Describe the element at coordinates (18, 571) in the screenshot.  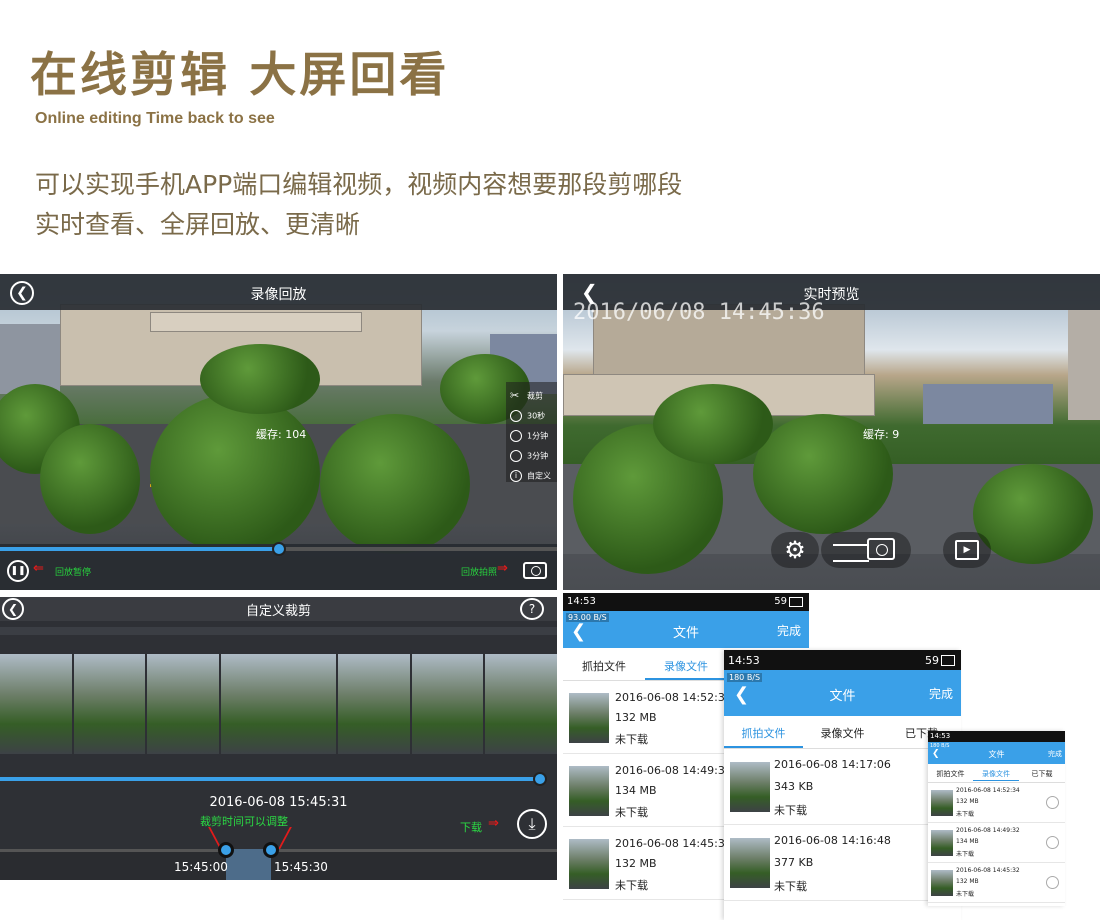
I see `pause-button: ❚❚` at that location.